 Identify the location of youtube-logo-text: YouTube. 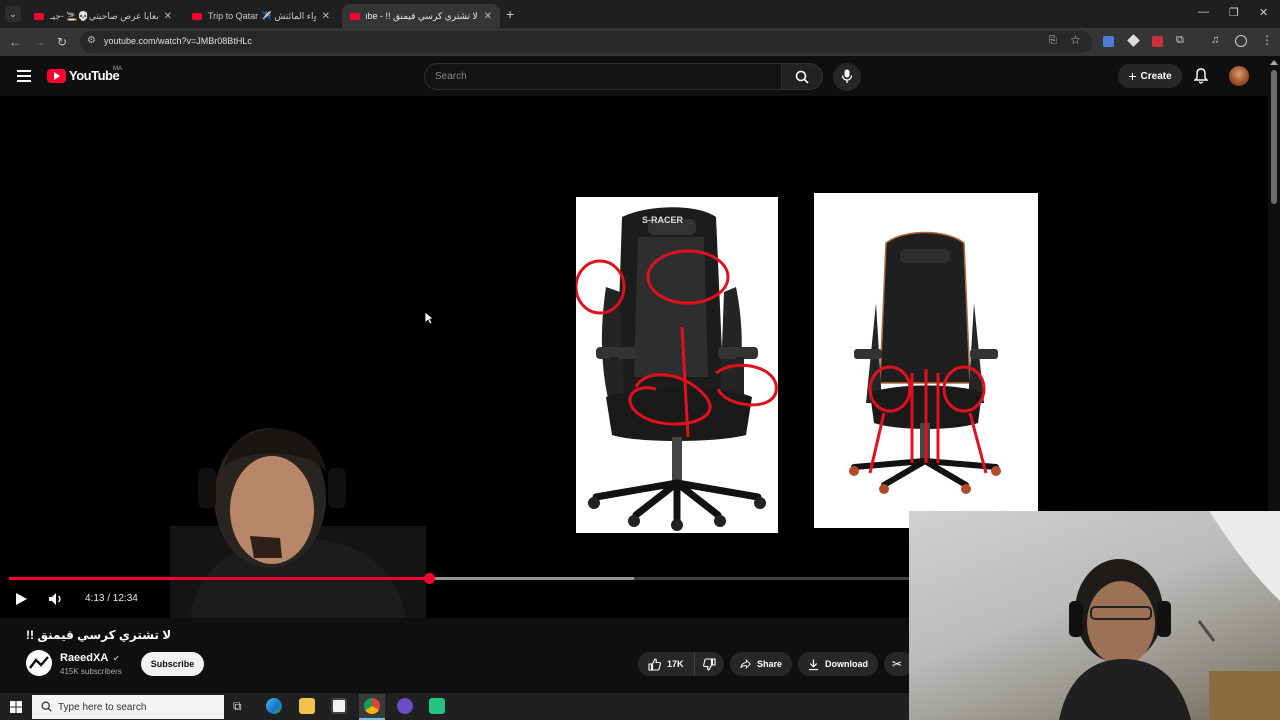
(94, 75).